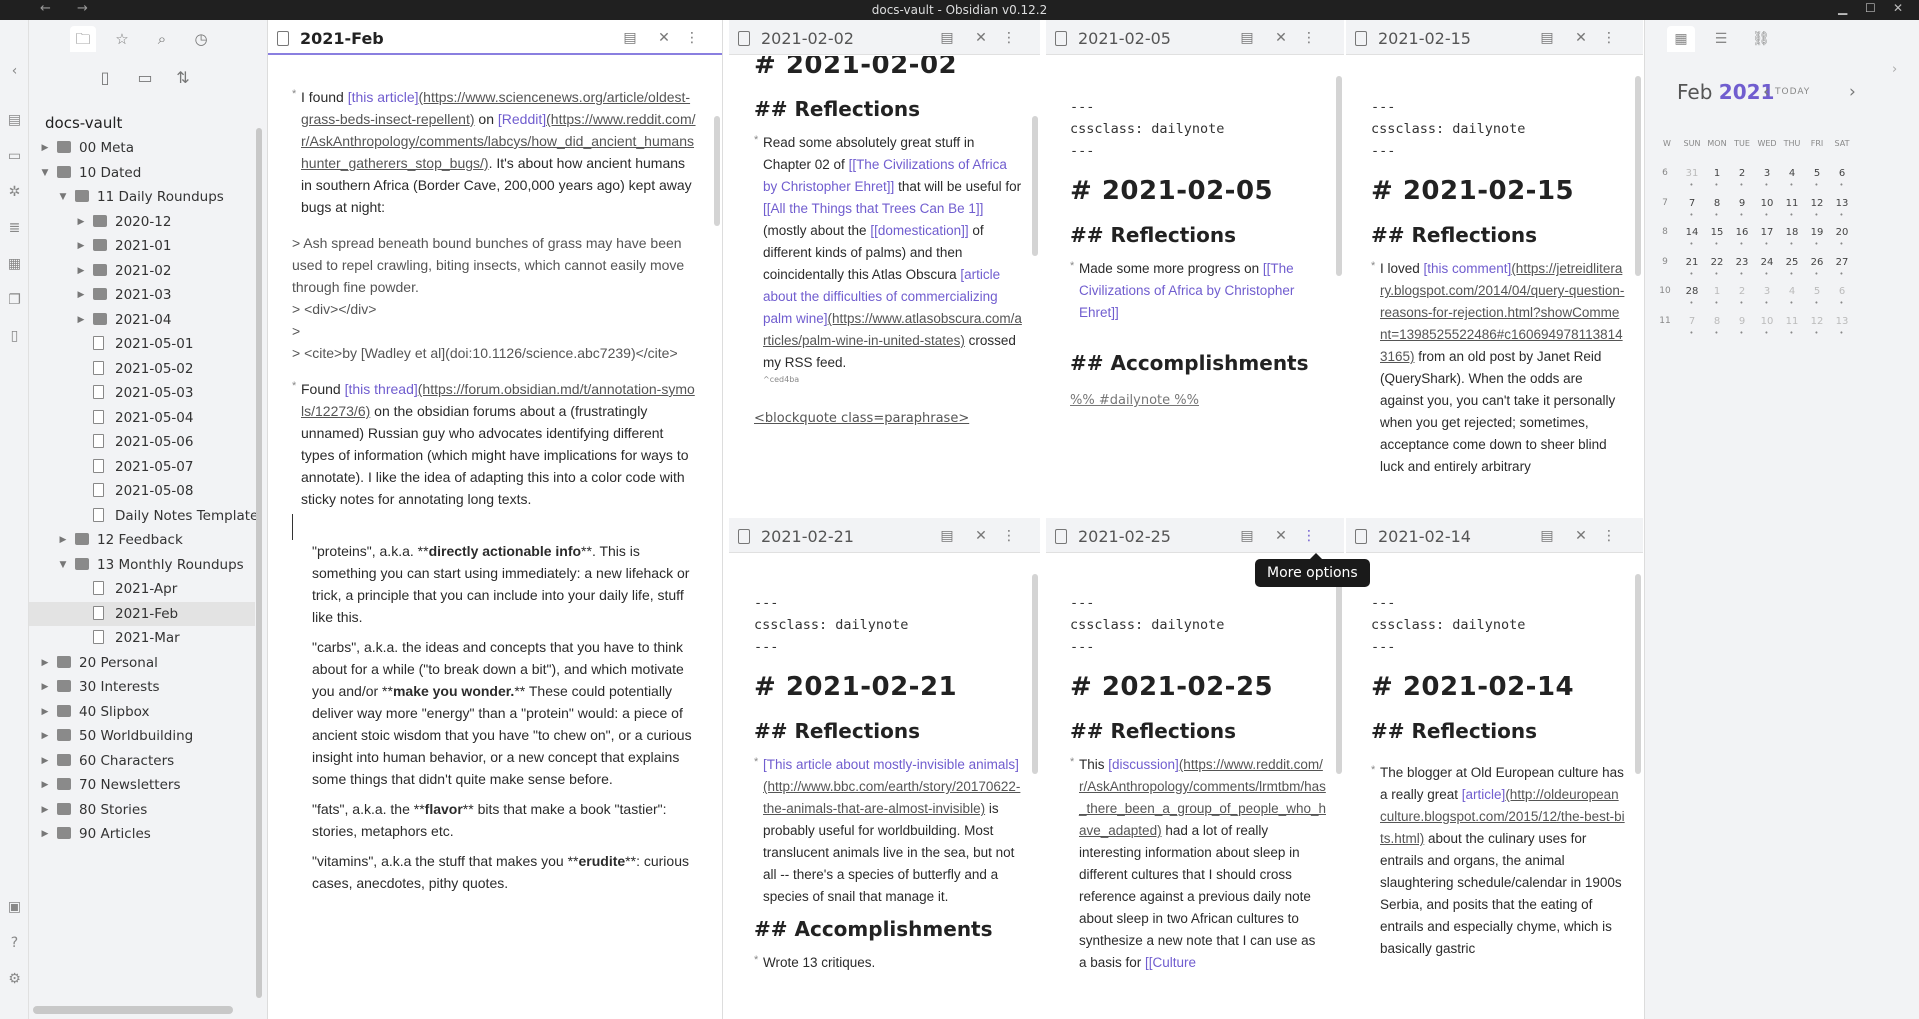 This screenshot has height=1019, width=1919. Describe the element at coordinates (142, 393) in the screenshot. I see `tree-file: 2021-05-03` at that location.